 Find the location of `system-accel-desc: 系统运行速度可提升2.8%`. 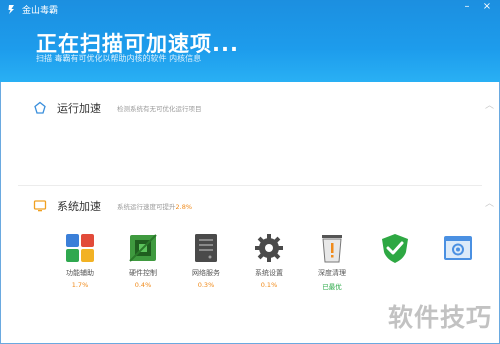

system-accel-desc: 系统运行速度可提升2.8% is located at coordinates (154, 206).